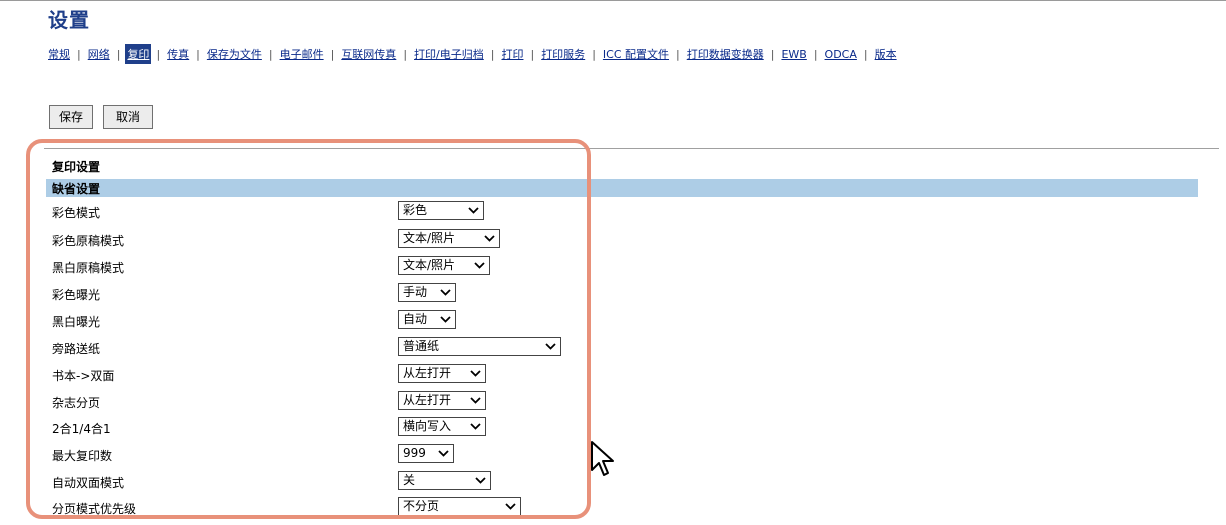 The height and width of the screenshot is (525, 1226). Describe the element at coordinates (479, 346) in the screenshot. I see `bypass-feed-select: 普通纸` at that location.